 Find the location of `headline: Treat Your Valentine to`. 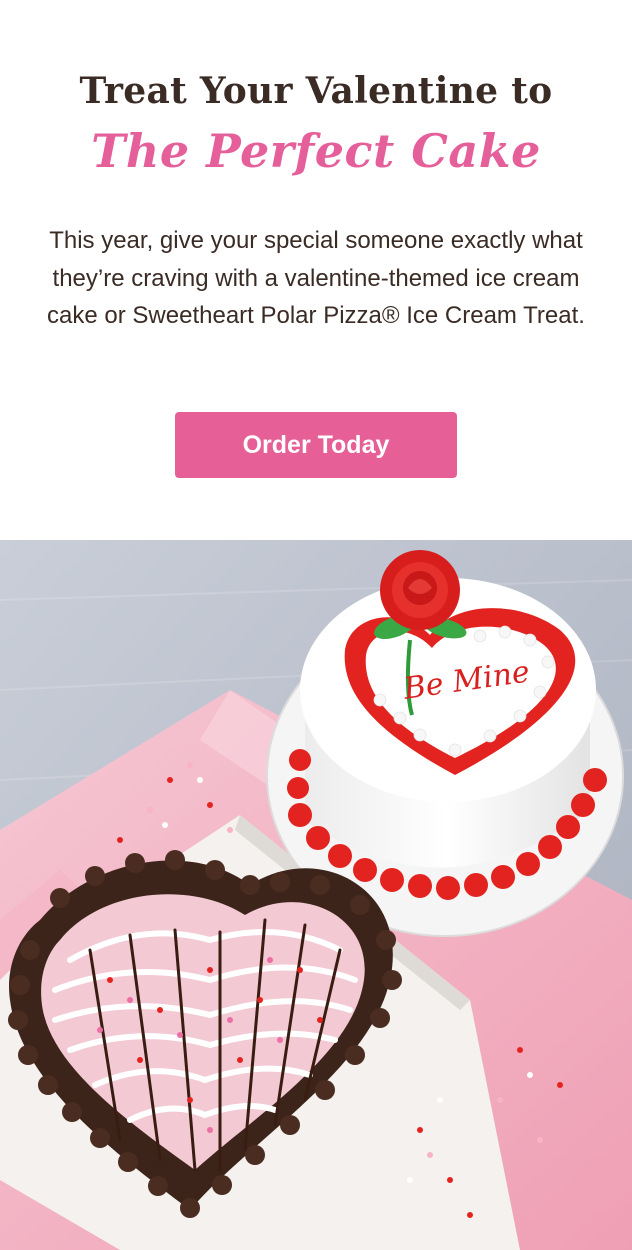

headline: Treat Your Valentine to is located at coordinates (316, 91).